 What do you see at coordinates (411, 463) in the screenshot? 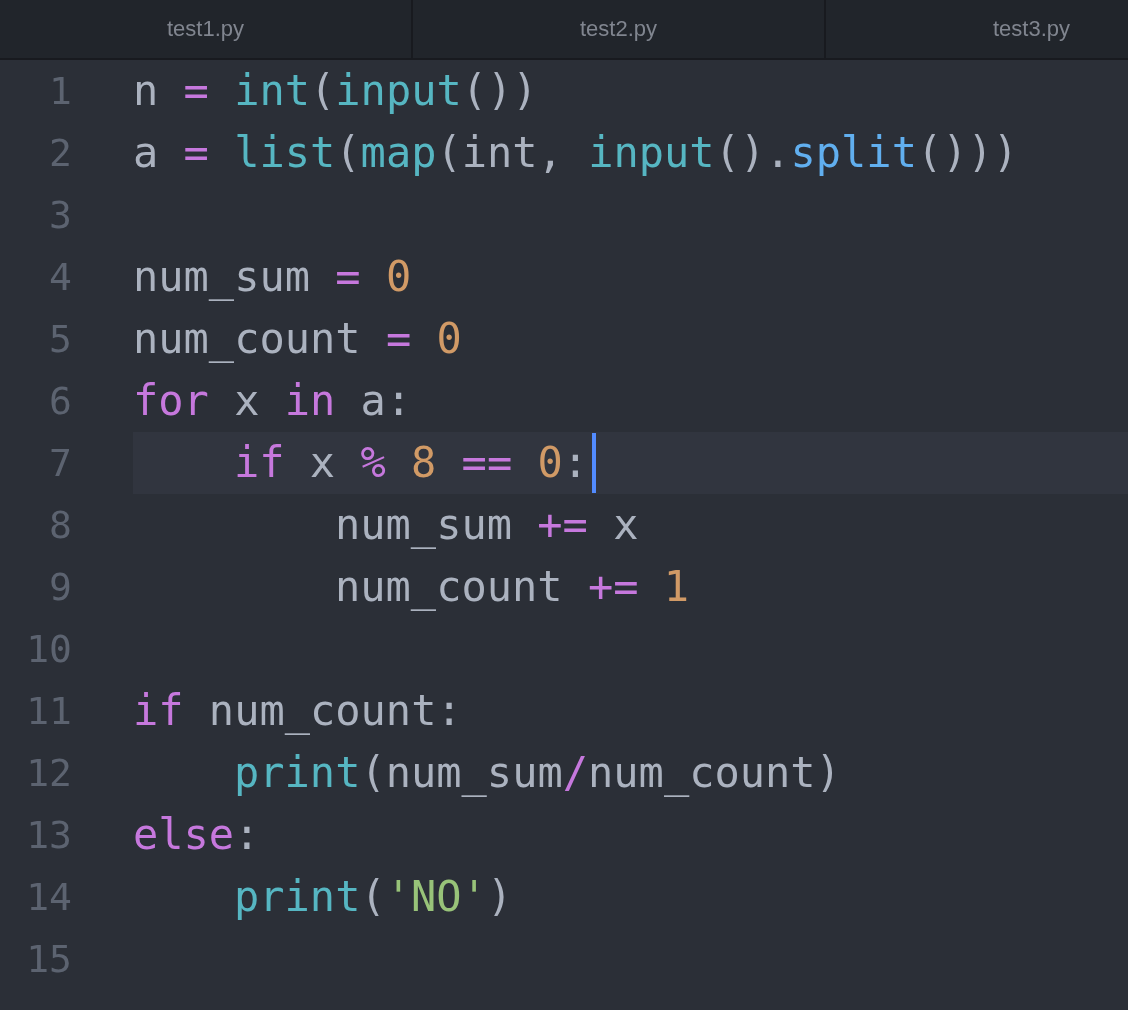
I see `code-line: if x % 8 == 0:` at bounding box center [411, 463].